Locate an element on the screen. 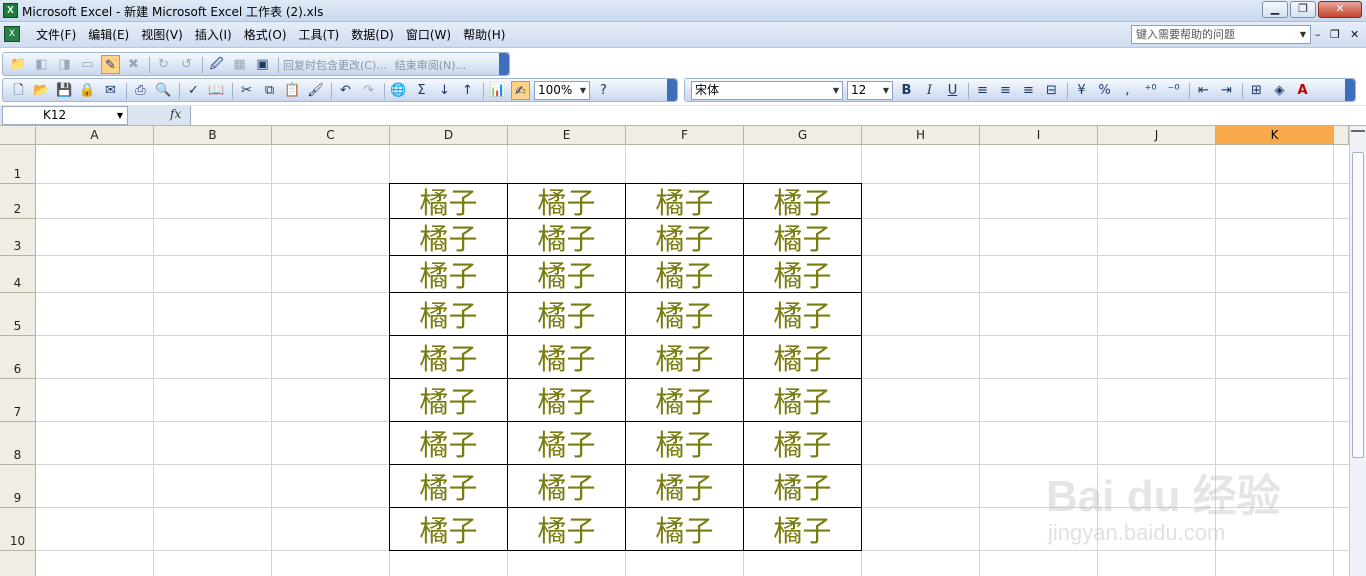  sort-ascending-icon: ↓ is located at coordinates (444, 90).